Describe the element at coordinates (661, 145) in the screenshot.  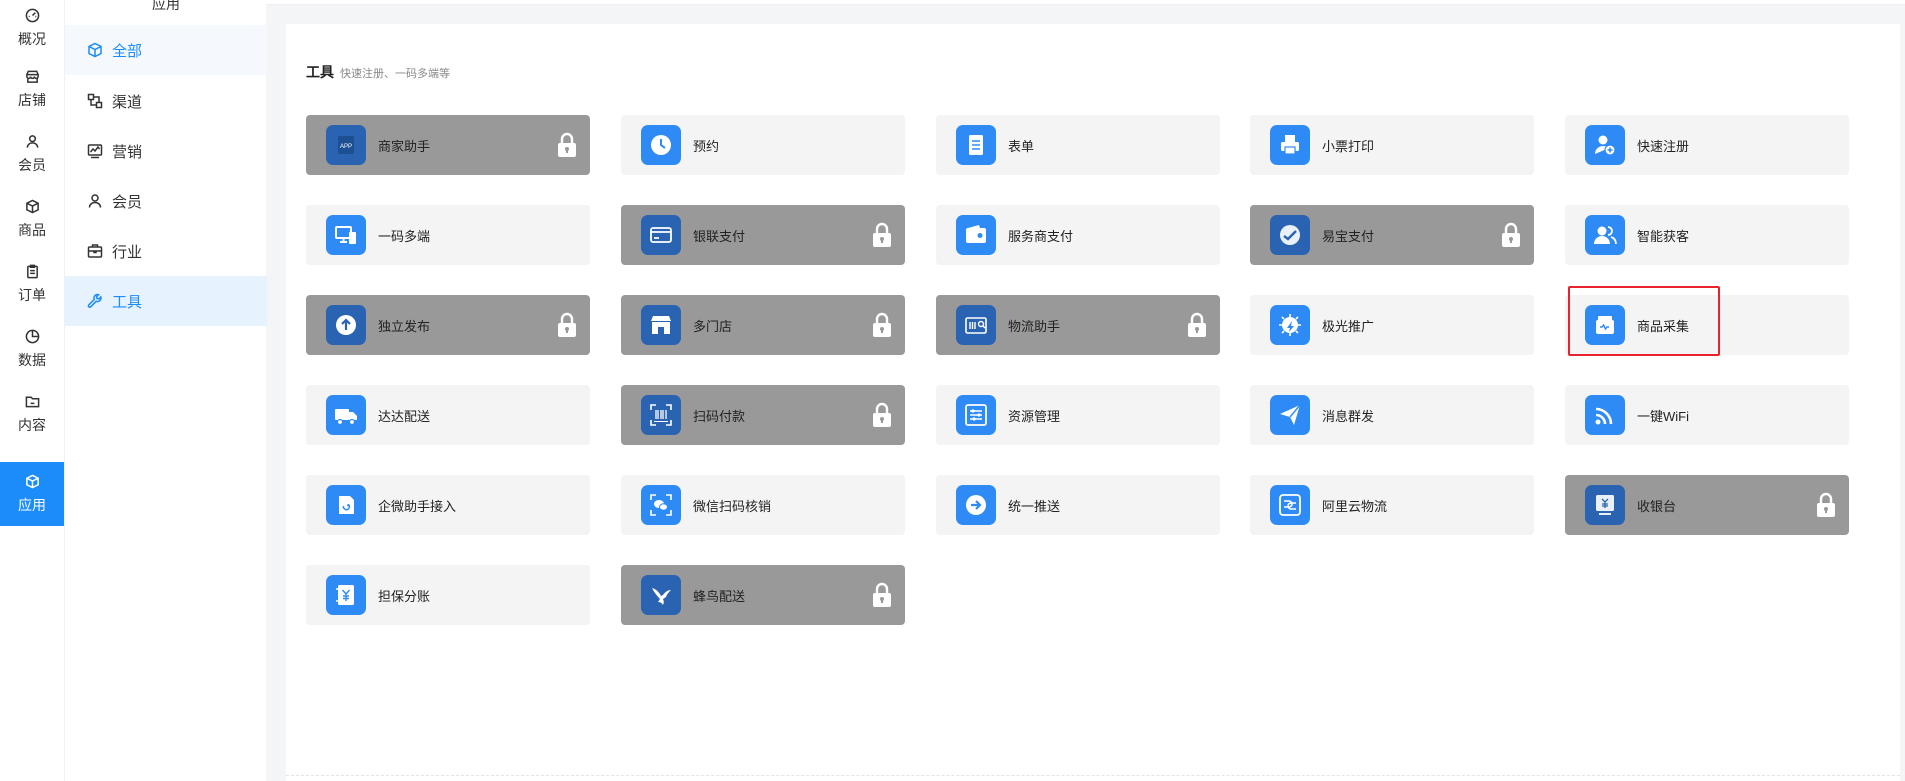
I see `clock-icon` at that location.